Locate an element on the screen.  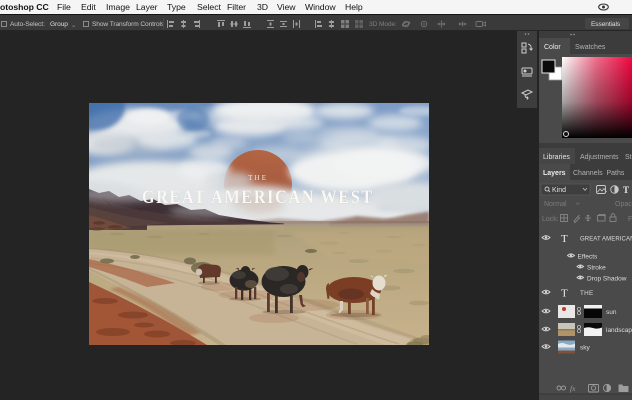
svg-text: Opacit is located at coordinates (623, 204).